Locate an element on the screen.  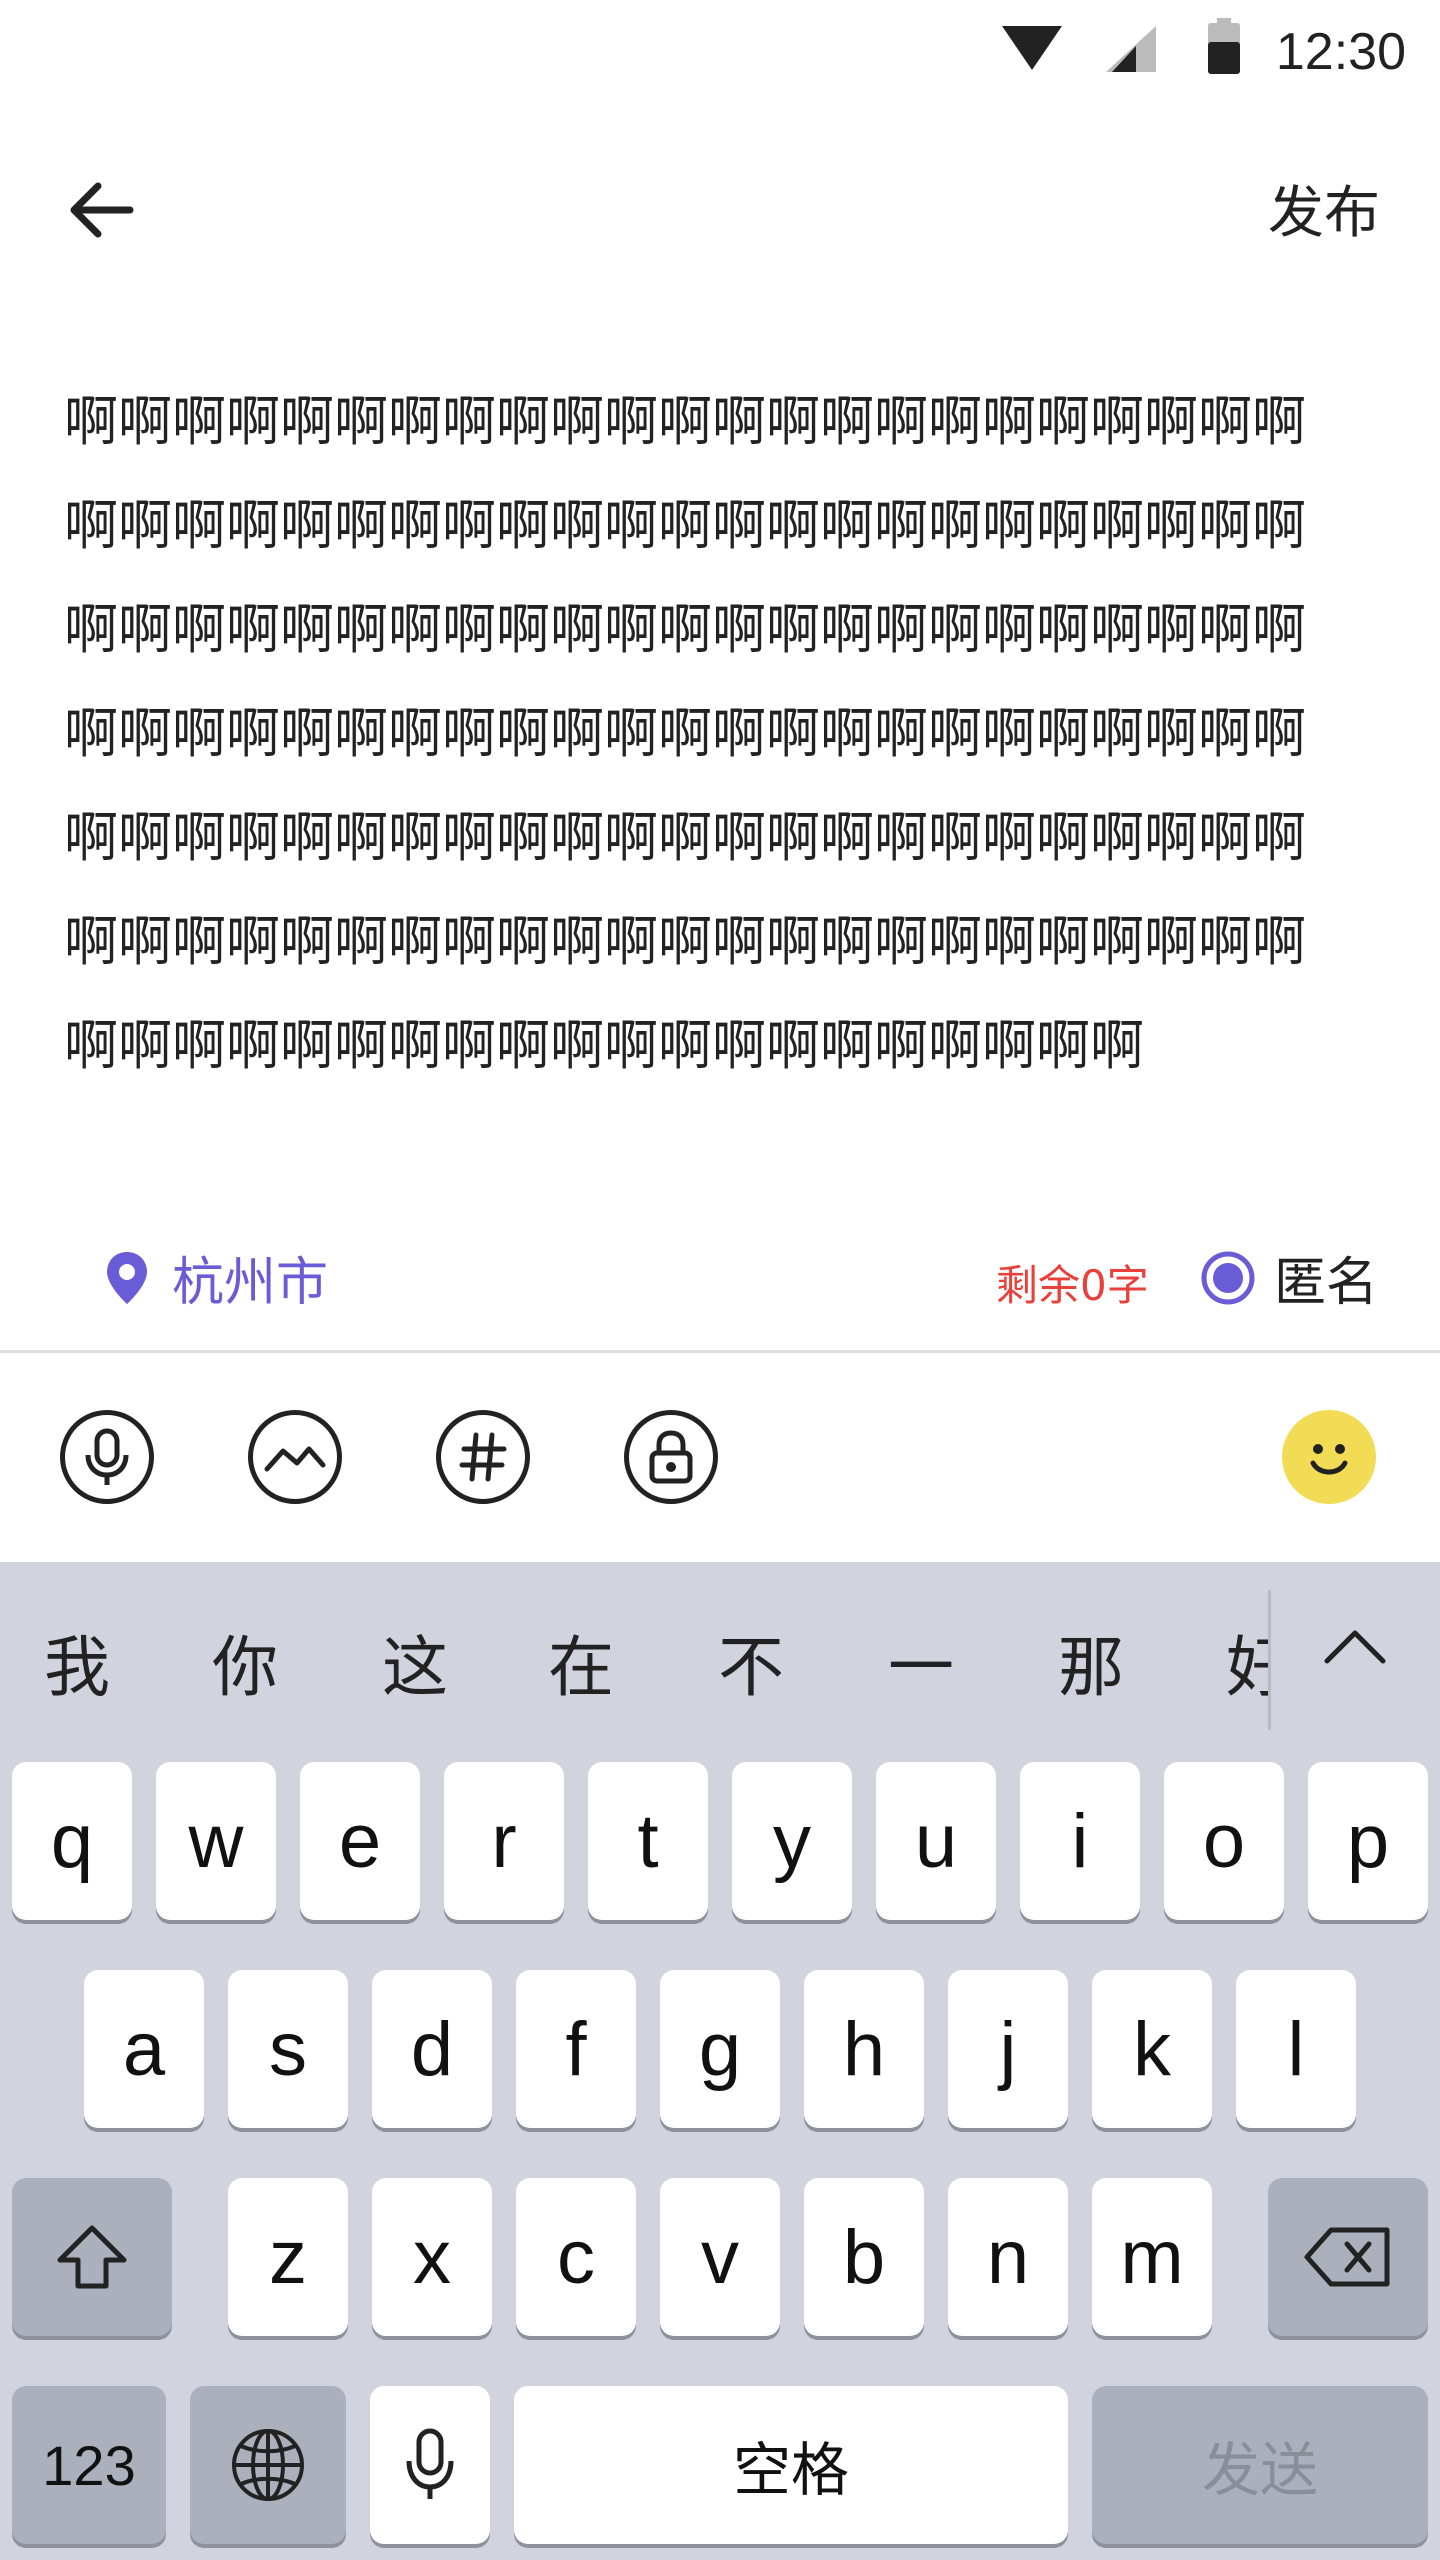
location-selector: 杭州市 is located at coordinates (216, 1277).